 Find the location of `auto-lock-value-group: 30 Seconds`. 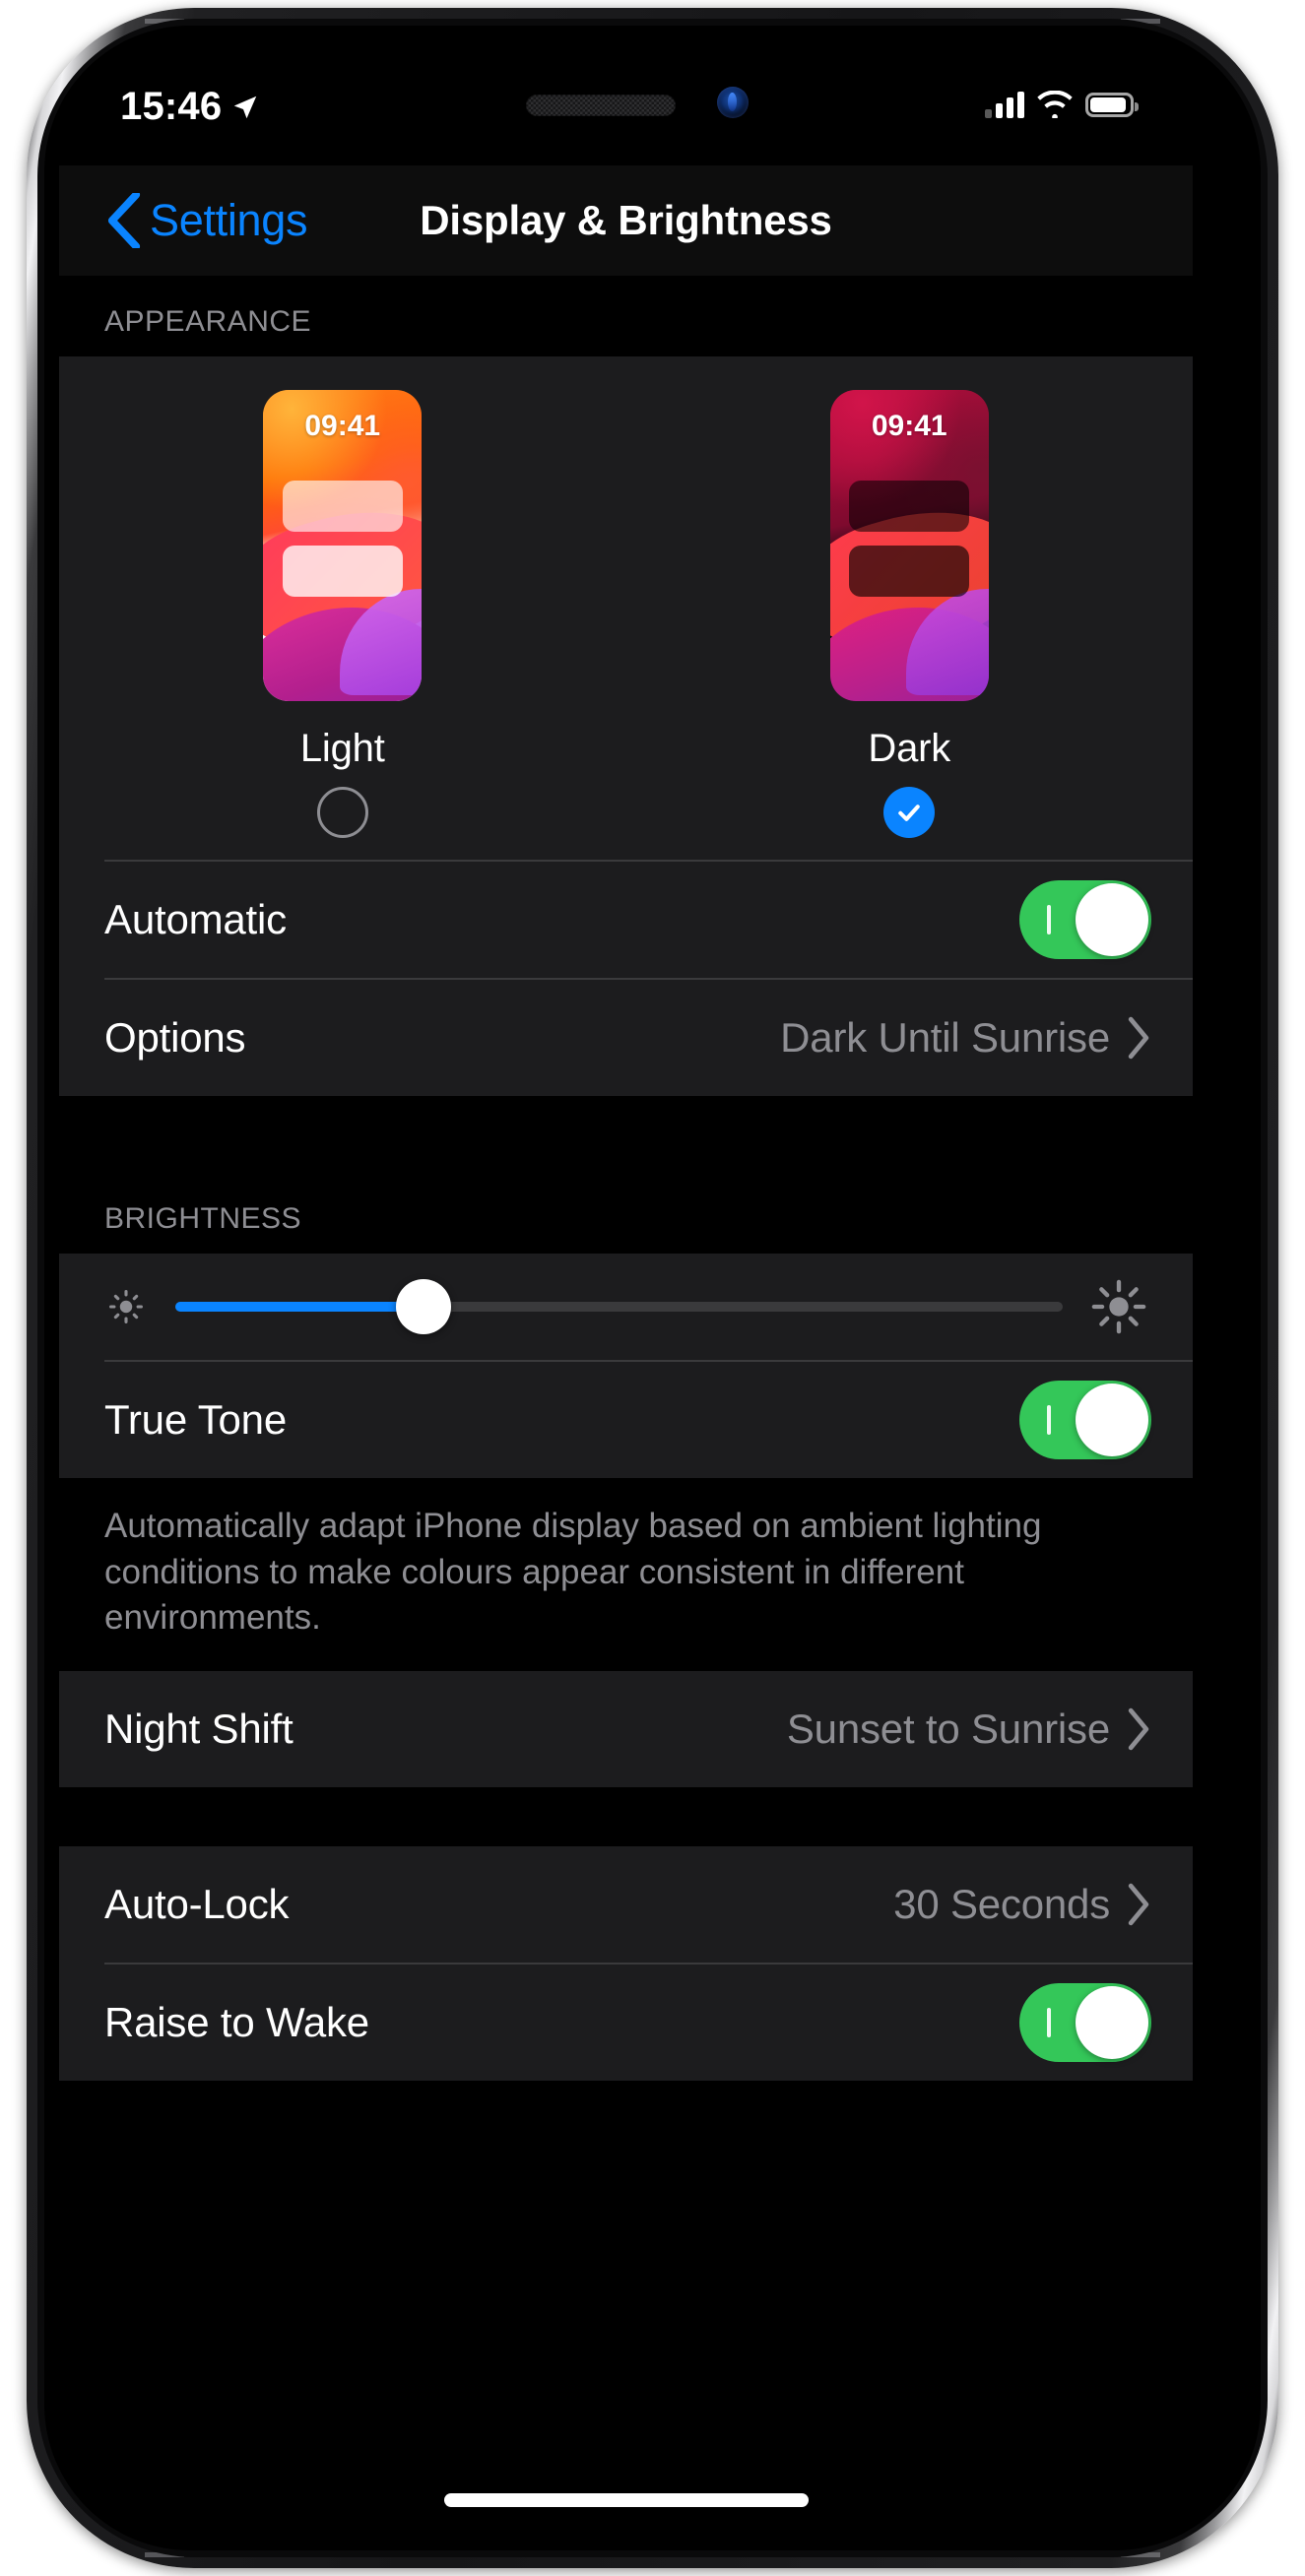

auto-lock-value-group: 30 Seconds is located at coordinates (1022, 1904).